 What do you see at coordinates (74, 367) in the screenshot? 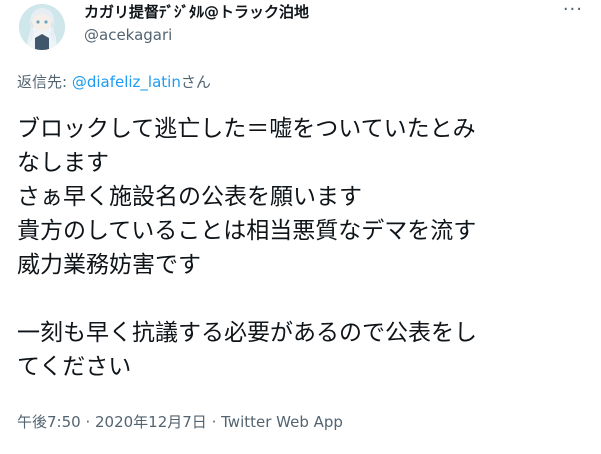
I see `tweet-line: てください` at bounding box center [74, 367].